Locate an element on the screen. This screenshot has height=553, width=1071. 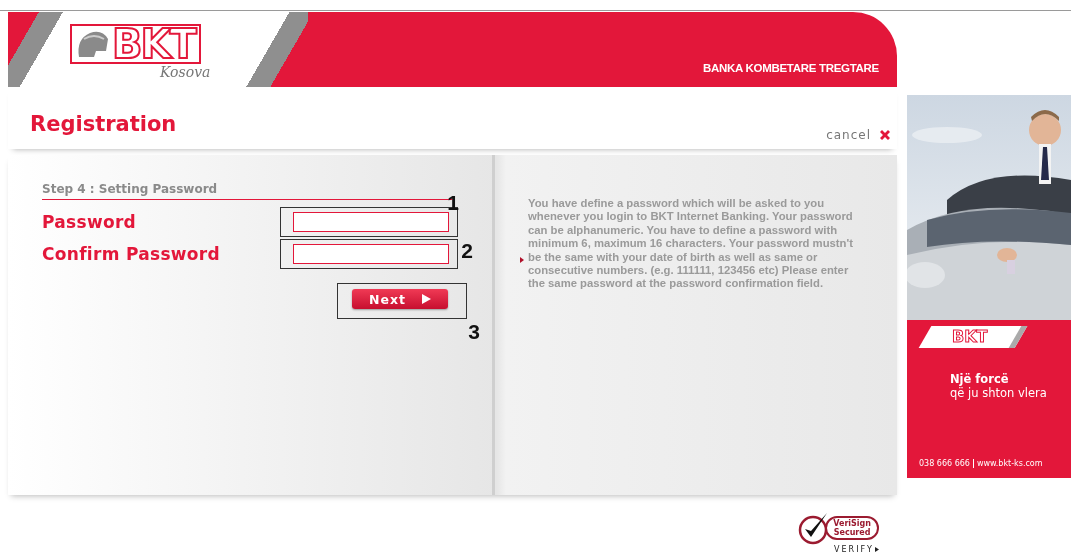
help-text: You have define a password which will be asked to you whenever you login to BKT Internet Banking. Your password can be alphanumeric. You have to define a password with minimum 6, maximum 16 characters. Your password mustn't be the same with your date of birth as well as same or consecutive numbers. (e.g. 111111, 123456 etc) Please enter the same password at the password confirmation field. is located at coordinates (691, 244).